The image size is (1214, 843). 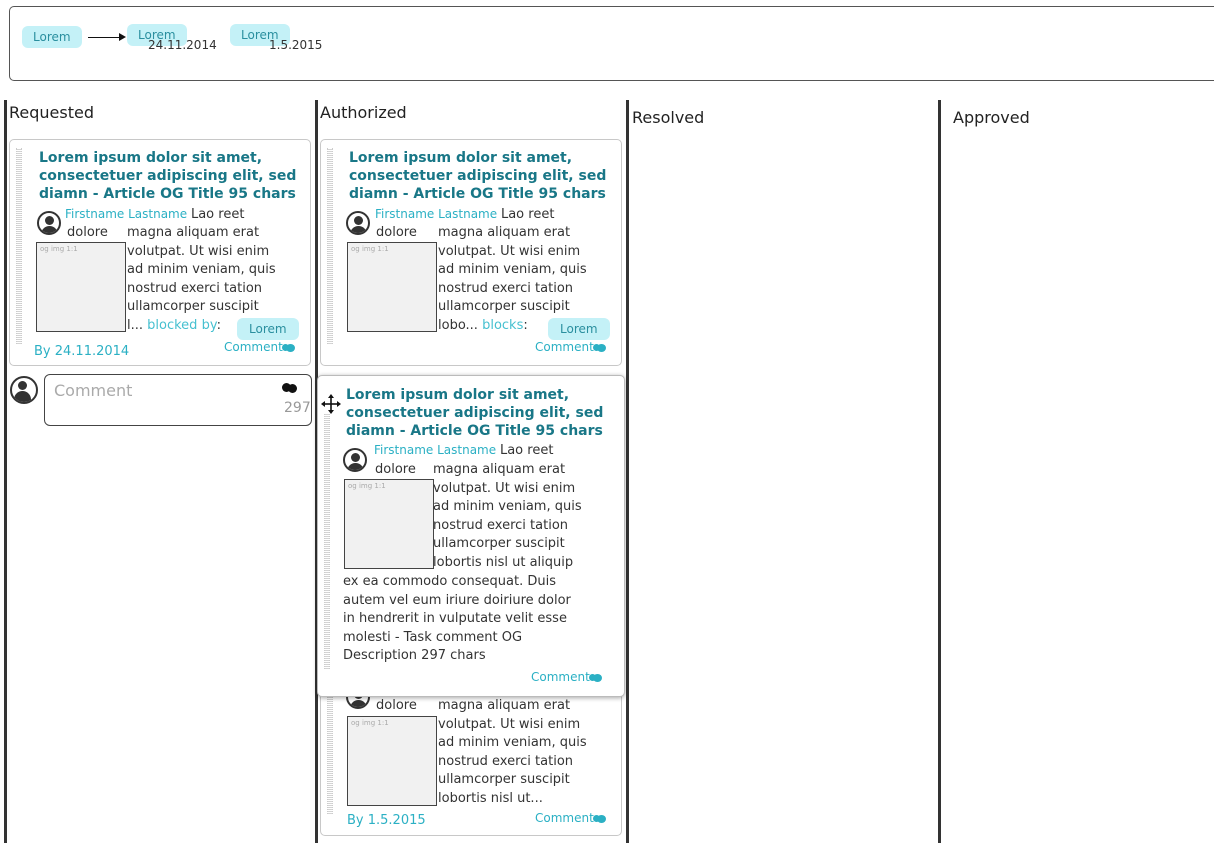 What do you see at coordinates (331, 404) in the screenshot?
I see `move-icon` at bounding box center [331, 404].